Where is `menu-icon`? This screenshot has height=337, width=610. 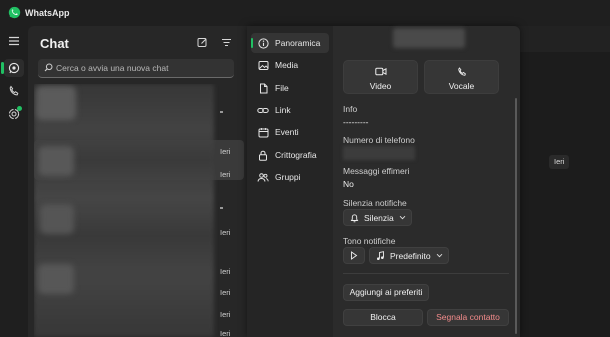
menu-icon is located at coordinates (14, 41).